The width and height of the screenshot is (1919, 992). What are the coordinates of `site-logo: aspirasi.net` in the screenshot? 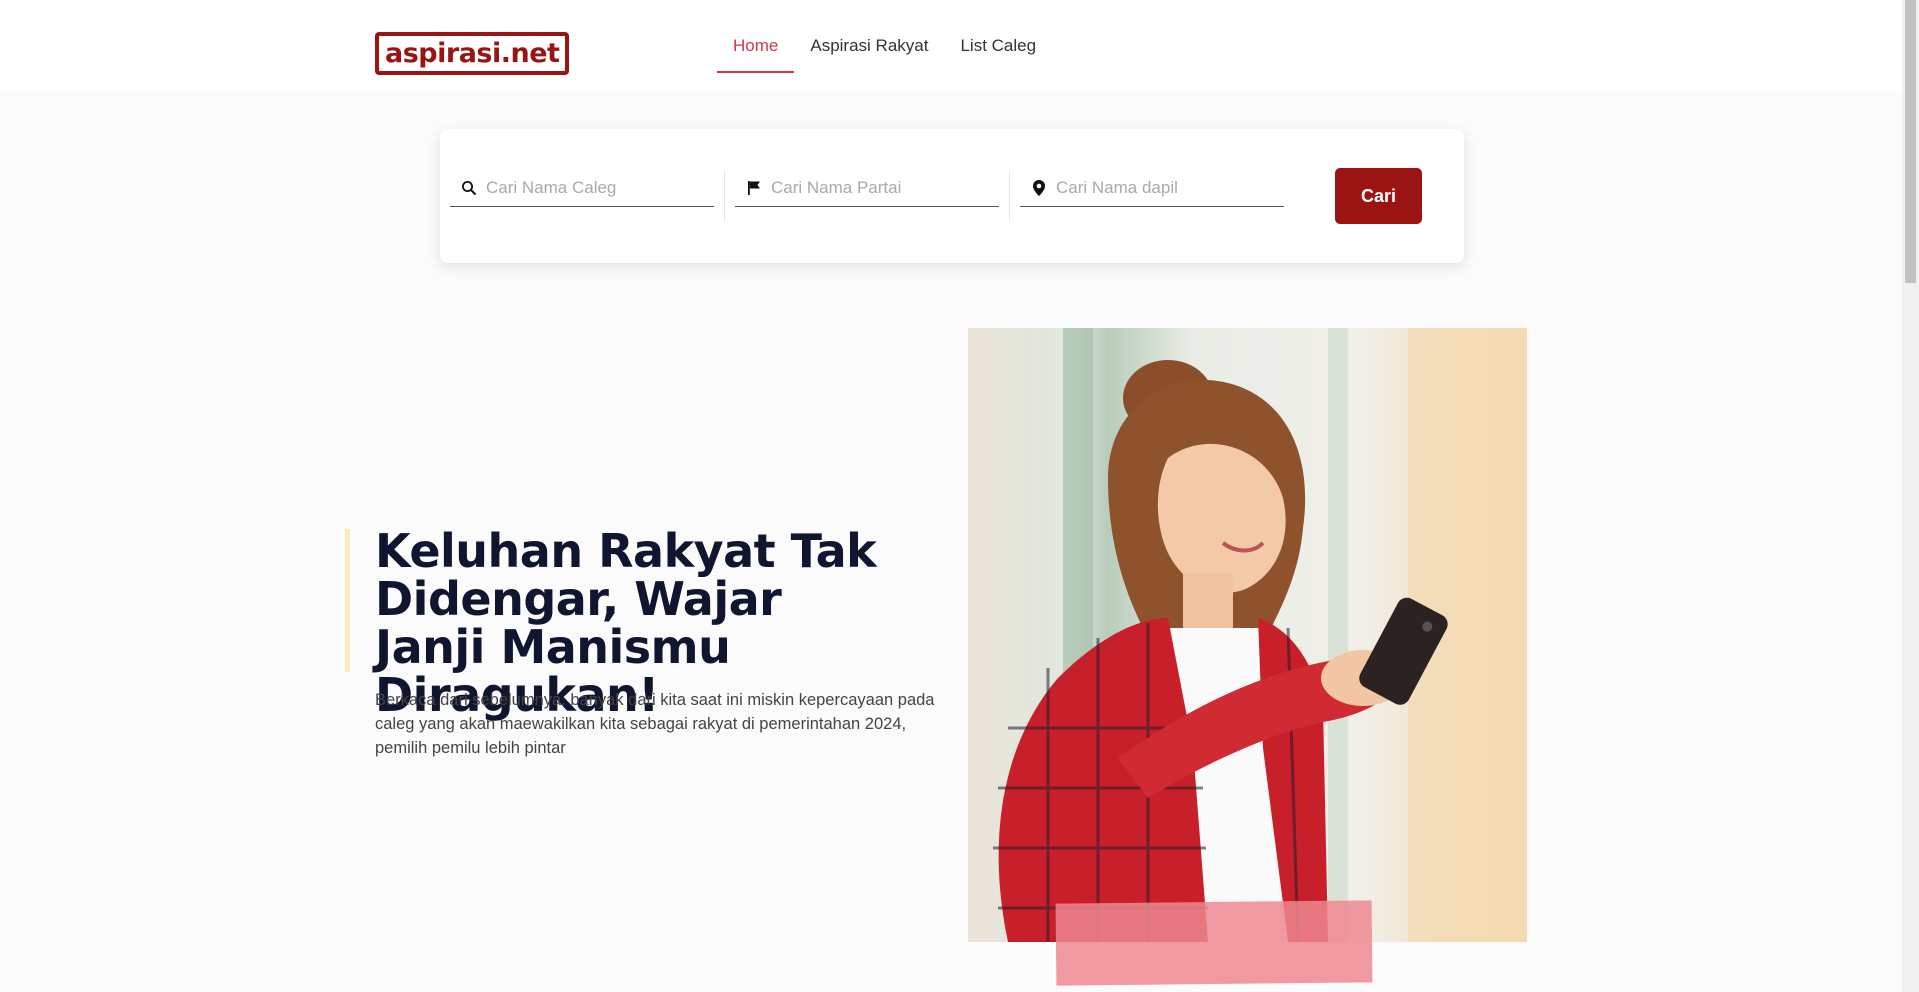 It's located at (472, 53).